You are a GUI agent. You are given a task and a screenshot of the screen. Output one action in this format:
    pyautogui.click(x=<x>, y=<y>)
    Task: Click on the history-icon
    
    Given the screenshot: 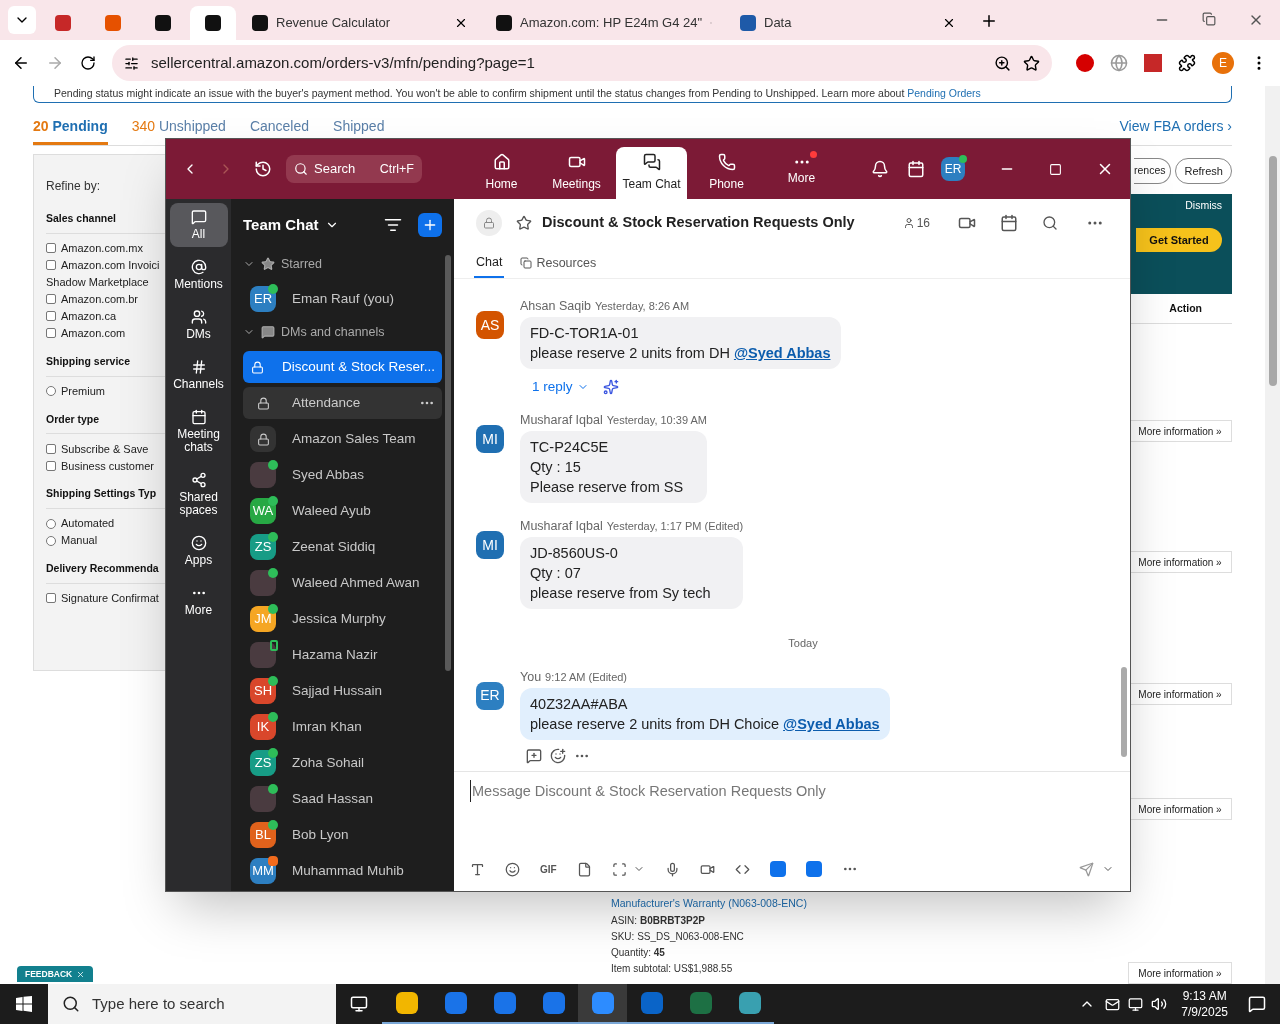 What is the action you would take?
    pyautogui.click(x=263, y=169)
    